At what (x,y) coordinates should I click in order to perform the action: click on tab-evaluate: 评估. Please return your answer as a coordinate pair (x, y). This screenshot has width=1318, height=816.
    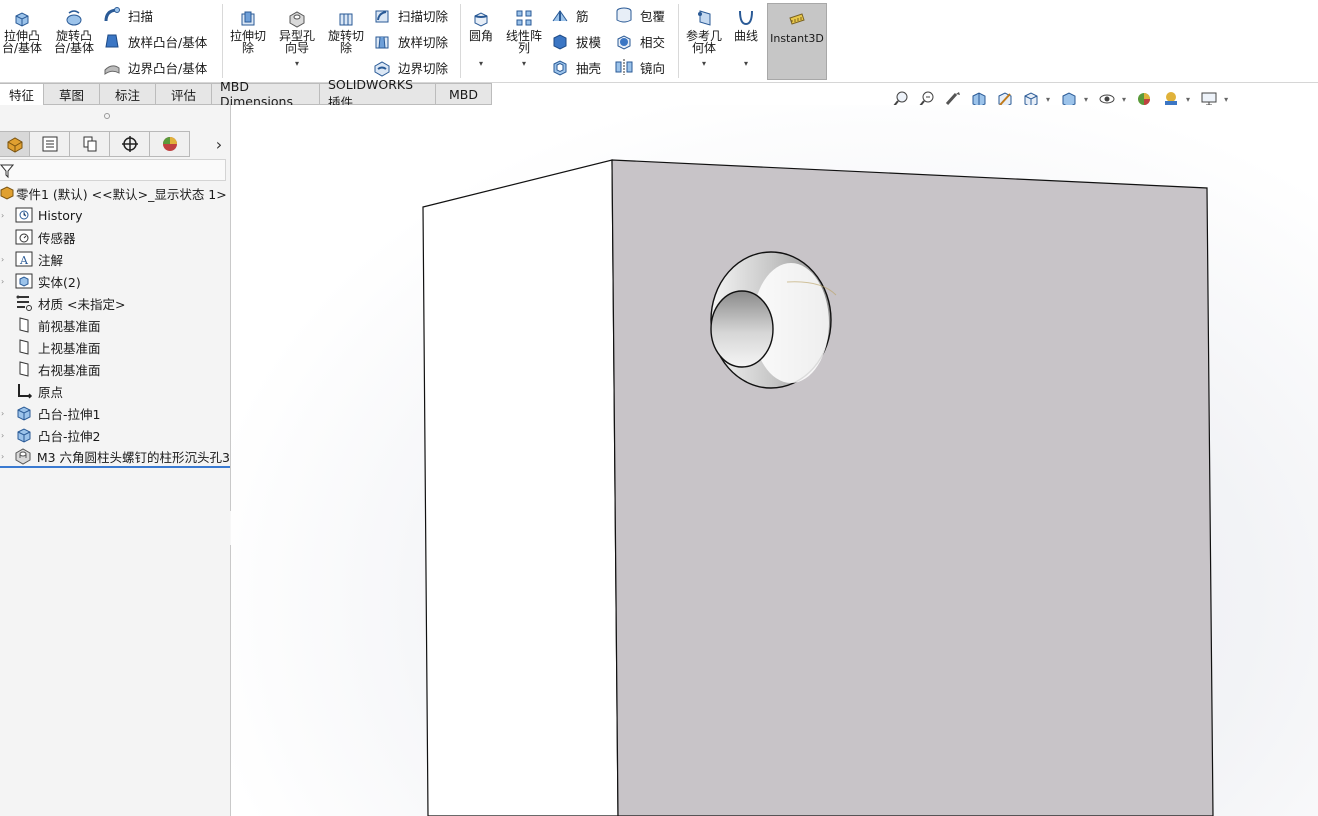
    Looking at the image, I should click on (184, 94).